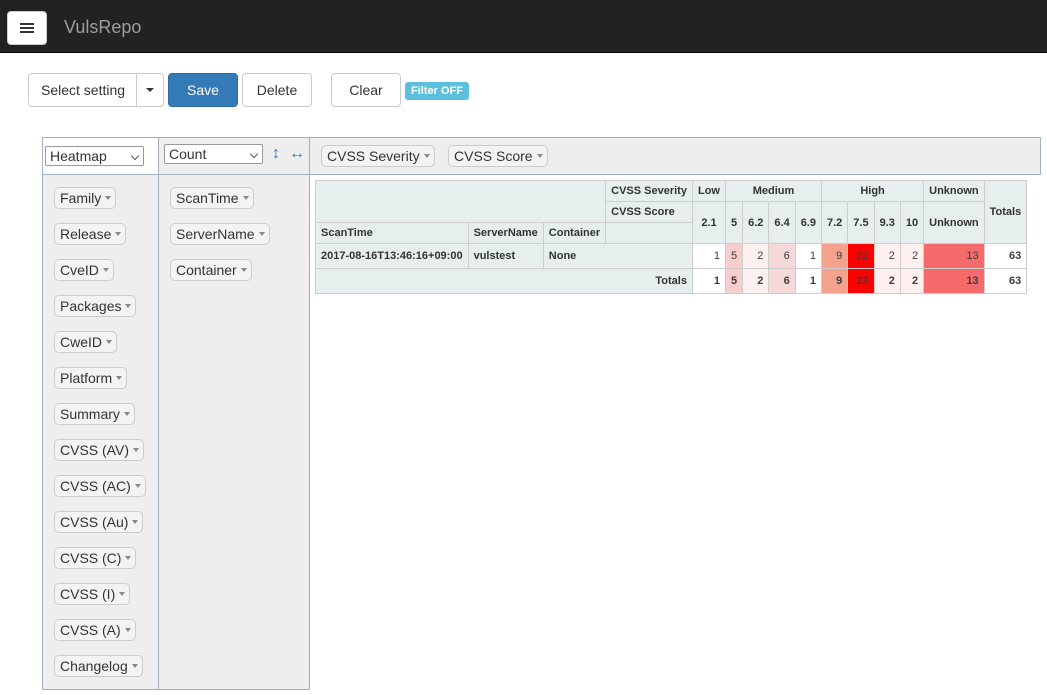  What do you see at coordinates (81, 342) in the screenshot?
I see `pivot-attribute-label: CweID` at bounding box center [81, 342].